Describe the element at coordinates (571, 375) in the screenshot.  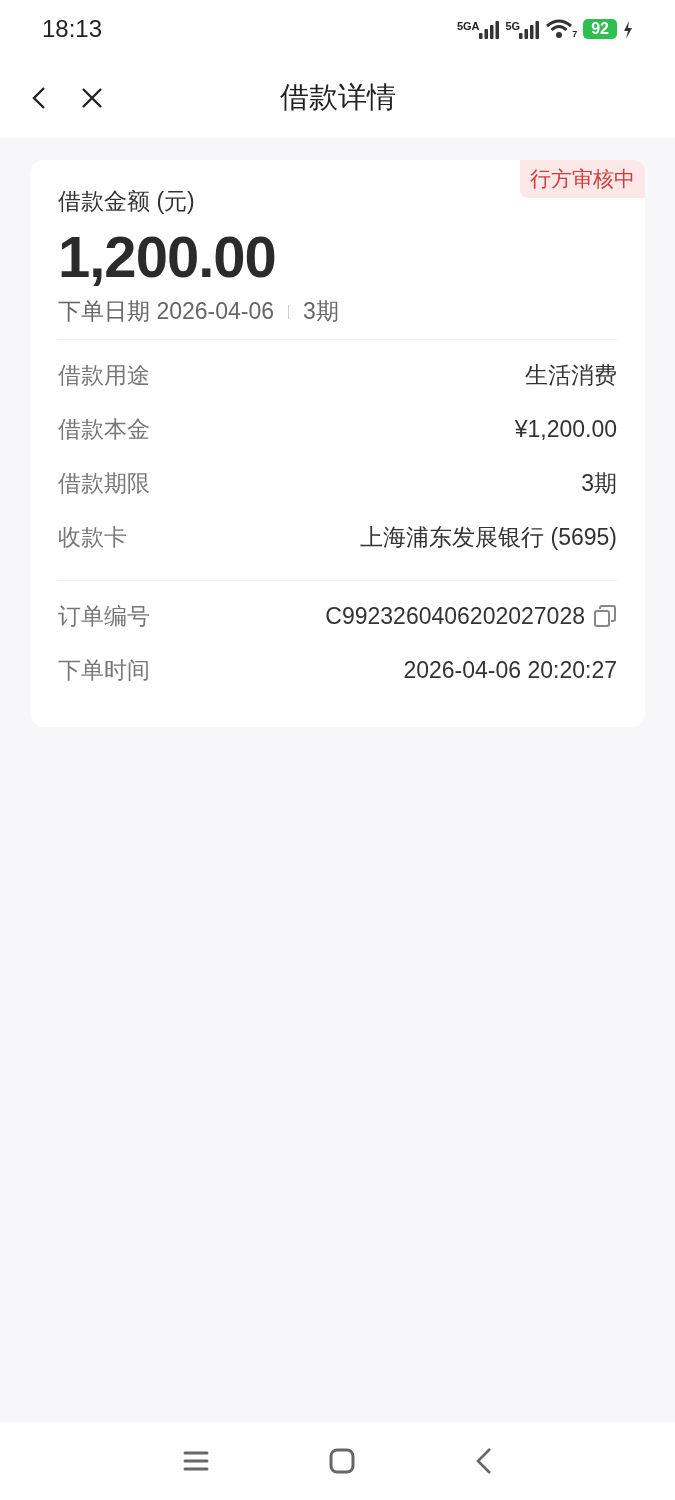
I see `field-value: 生活消费` at that location.